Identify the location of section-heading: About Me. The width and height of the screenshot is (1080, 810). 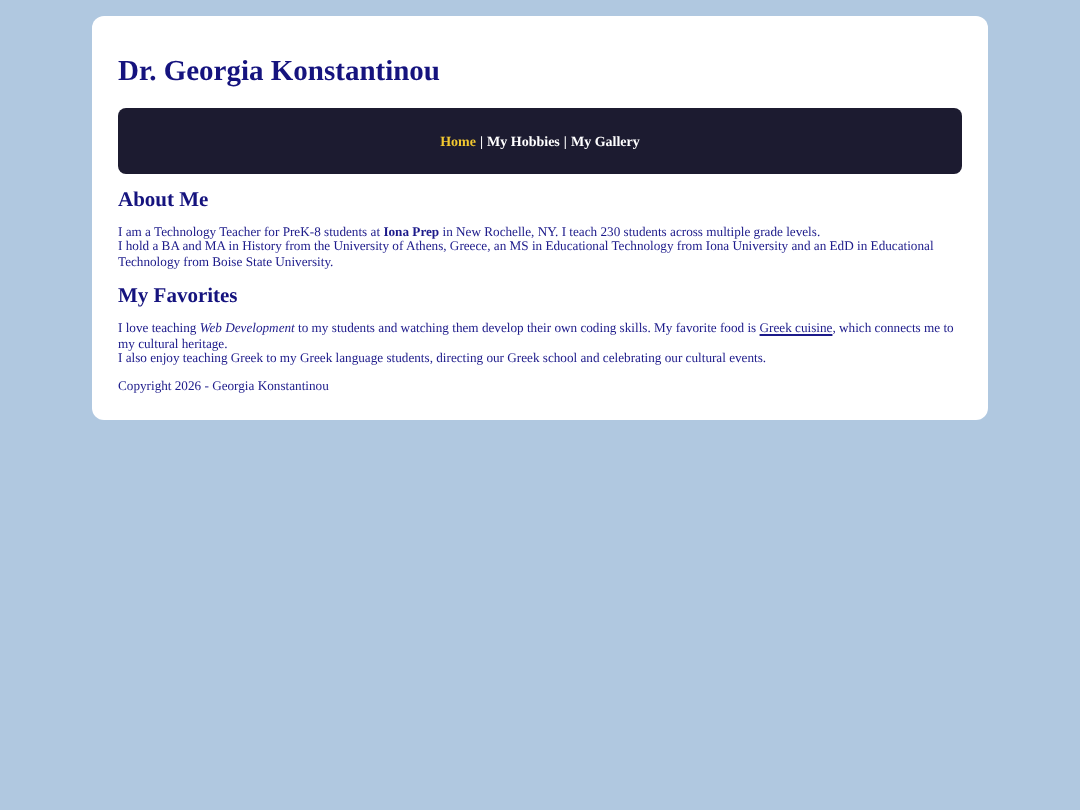
(164, 201).